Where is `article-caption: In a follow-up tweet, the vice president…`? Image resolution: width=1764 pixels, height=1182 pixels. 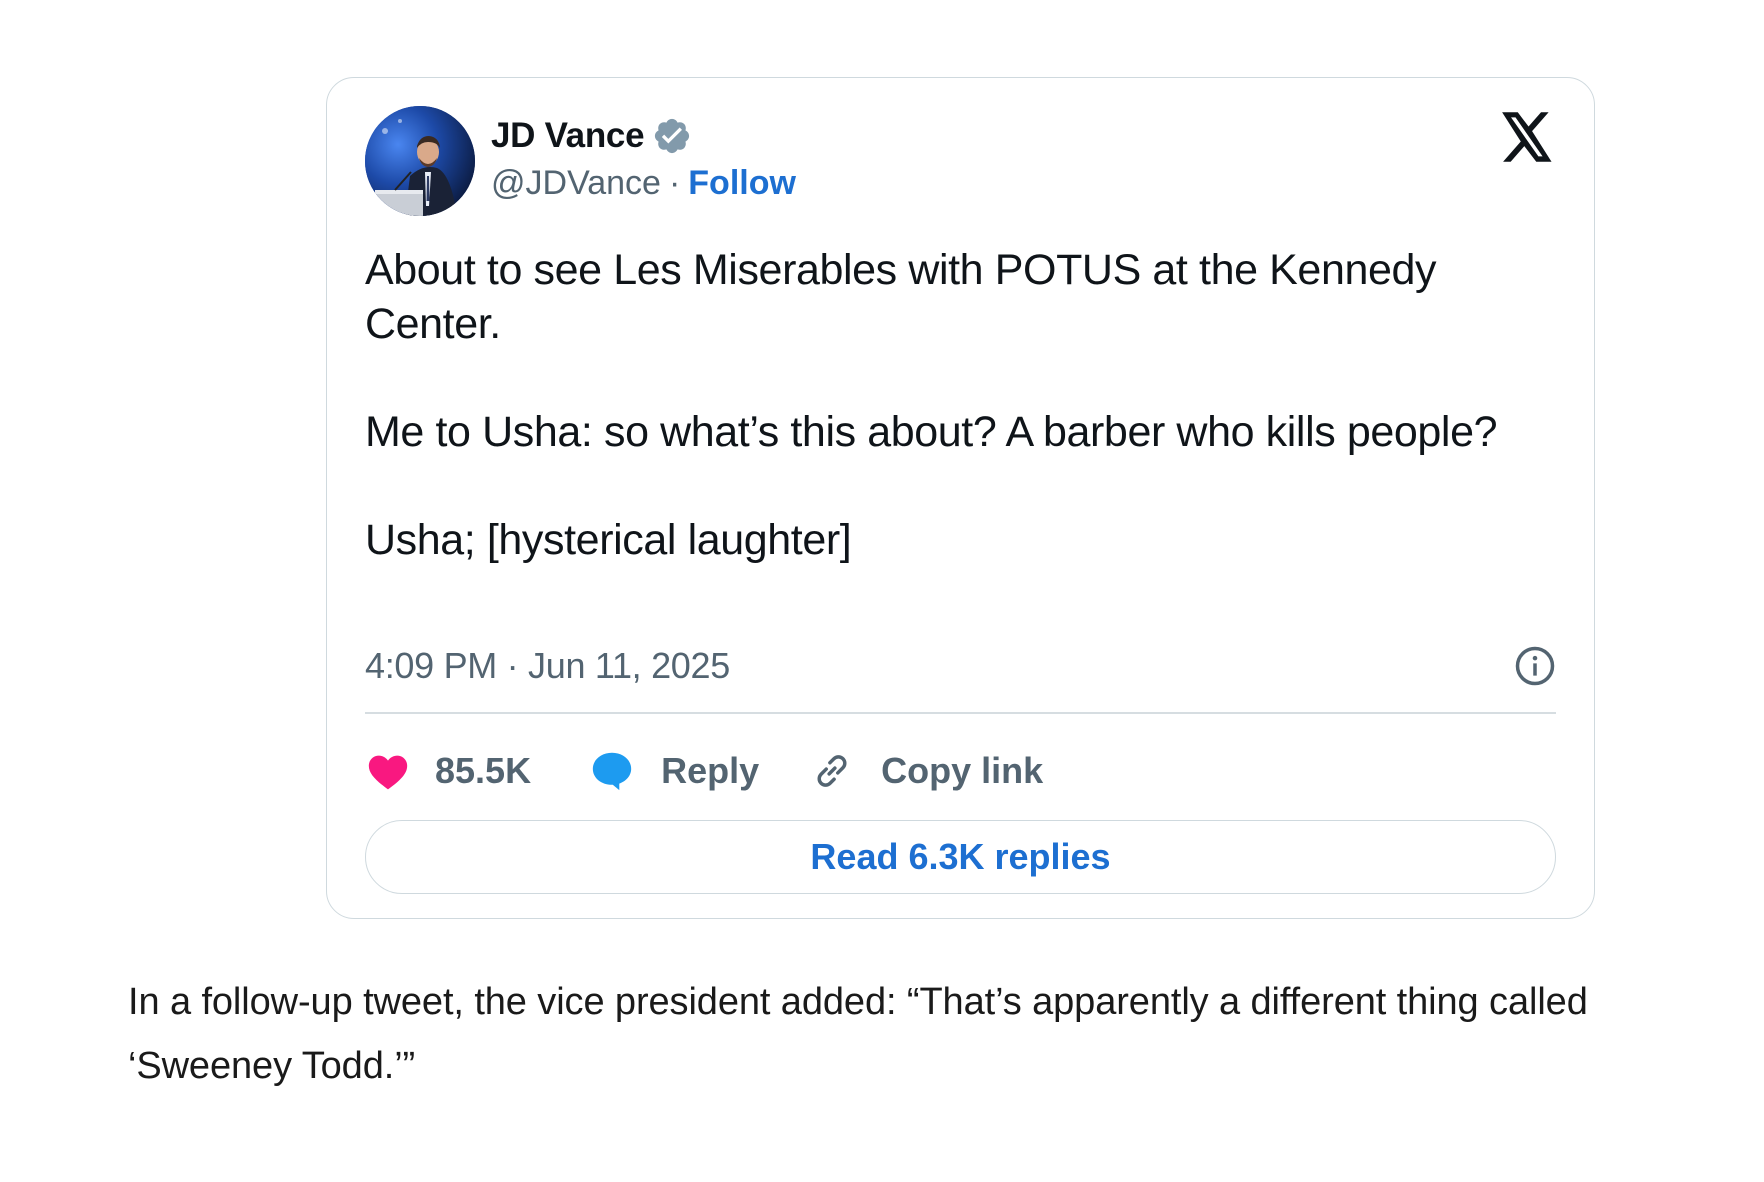 article-caption: In a follow-up tweet, the vice president… is located at coordinates (858, 1034).